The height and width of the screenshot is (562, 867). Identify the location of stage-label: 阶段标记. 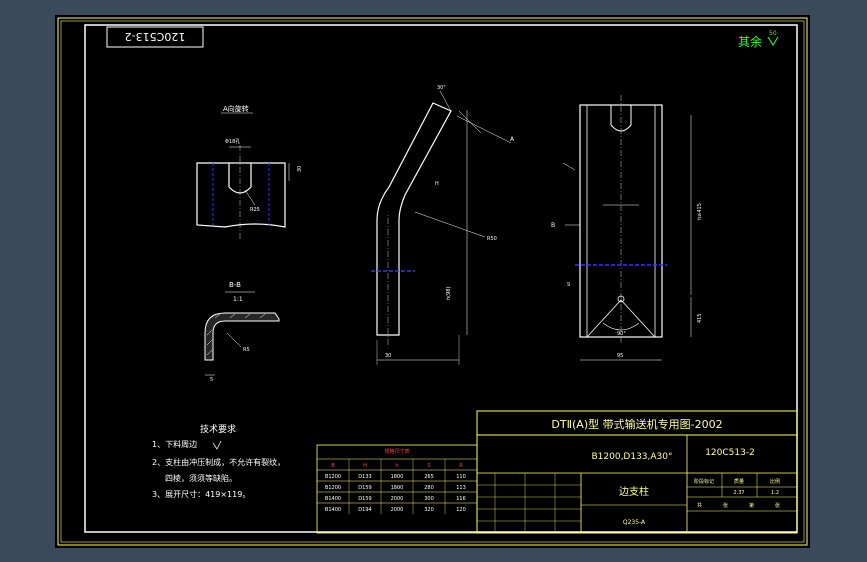
(704, 481).